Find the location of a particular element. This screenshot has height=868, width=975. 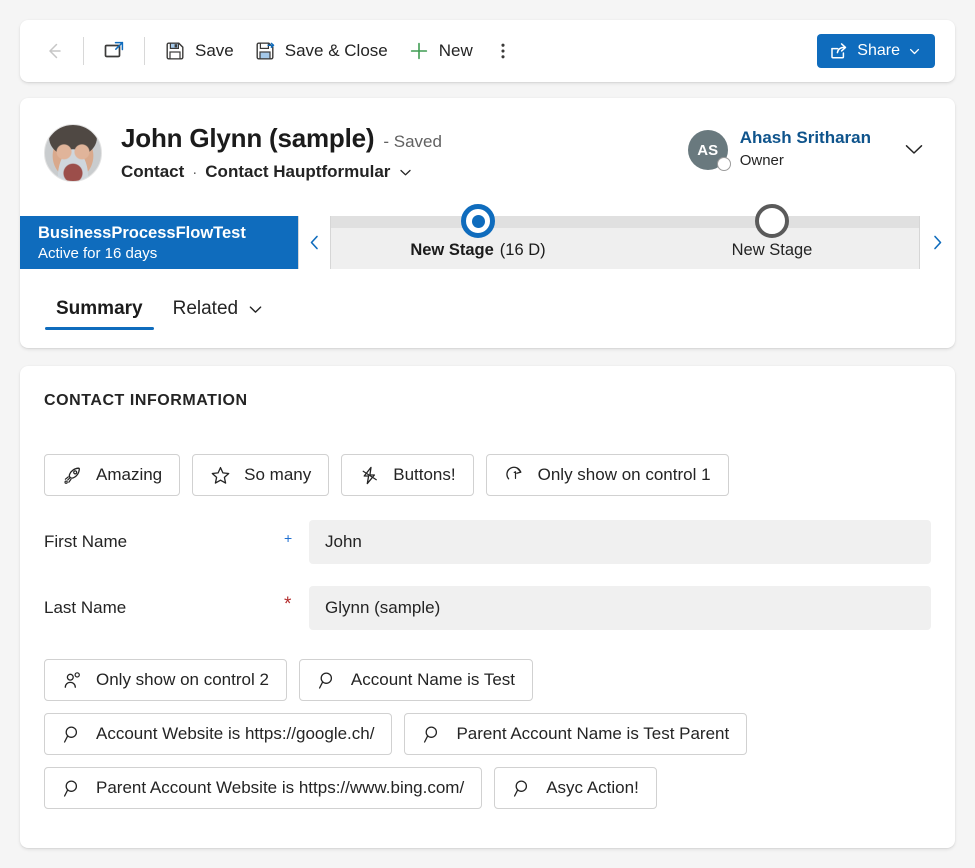

first-name-recommended-marker: + is located at coordinates (288, 538).